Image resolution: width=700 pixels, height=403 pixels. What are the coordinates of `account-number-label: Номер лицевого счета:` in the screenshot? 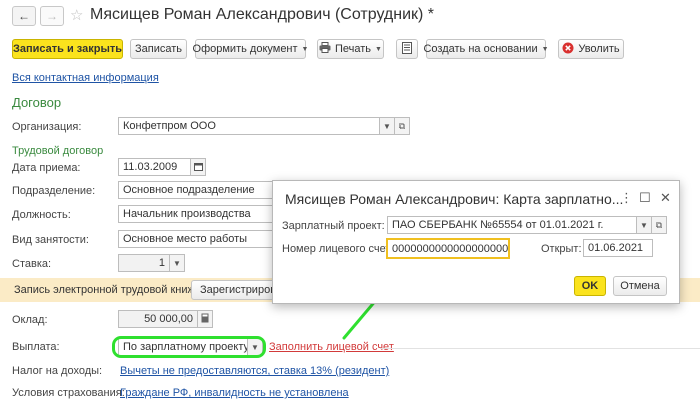 It's located at (341, 249).